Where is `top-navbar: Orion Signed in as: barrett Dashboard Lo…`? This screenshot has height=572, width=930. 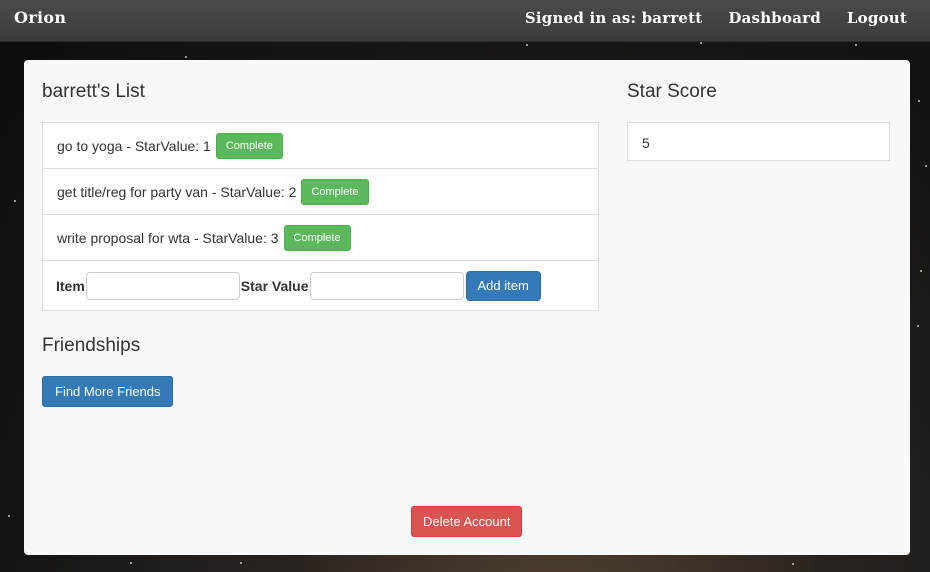 top-navbar: Orion Signed in as: barrett Dashboard Lo… is located at coordinates (465, 21).